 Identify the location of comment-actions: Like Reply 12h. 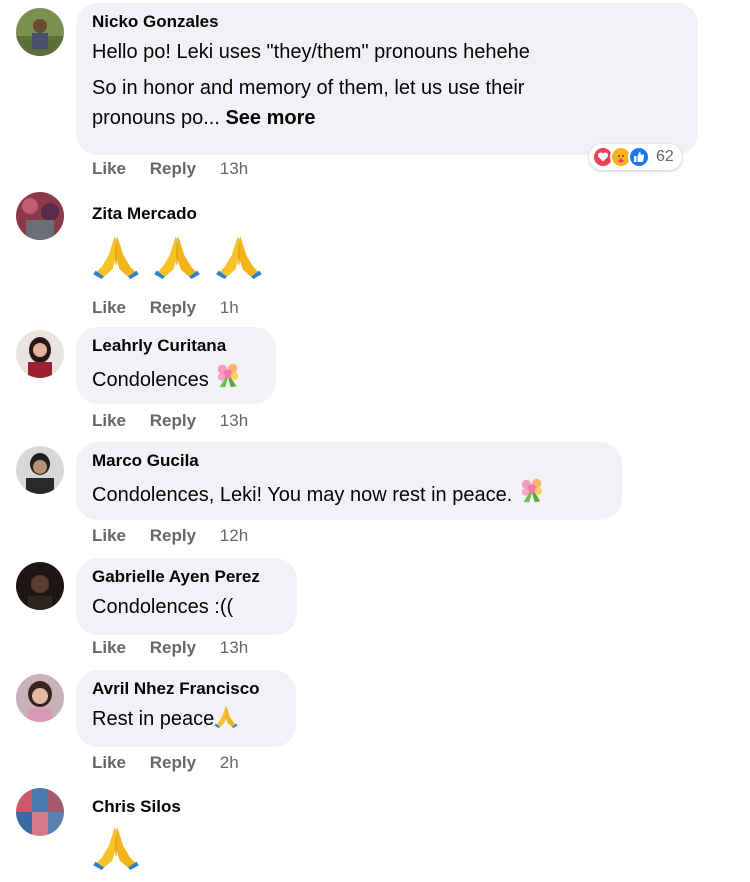
(170, 536).